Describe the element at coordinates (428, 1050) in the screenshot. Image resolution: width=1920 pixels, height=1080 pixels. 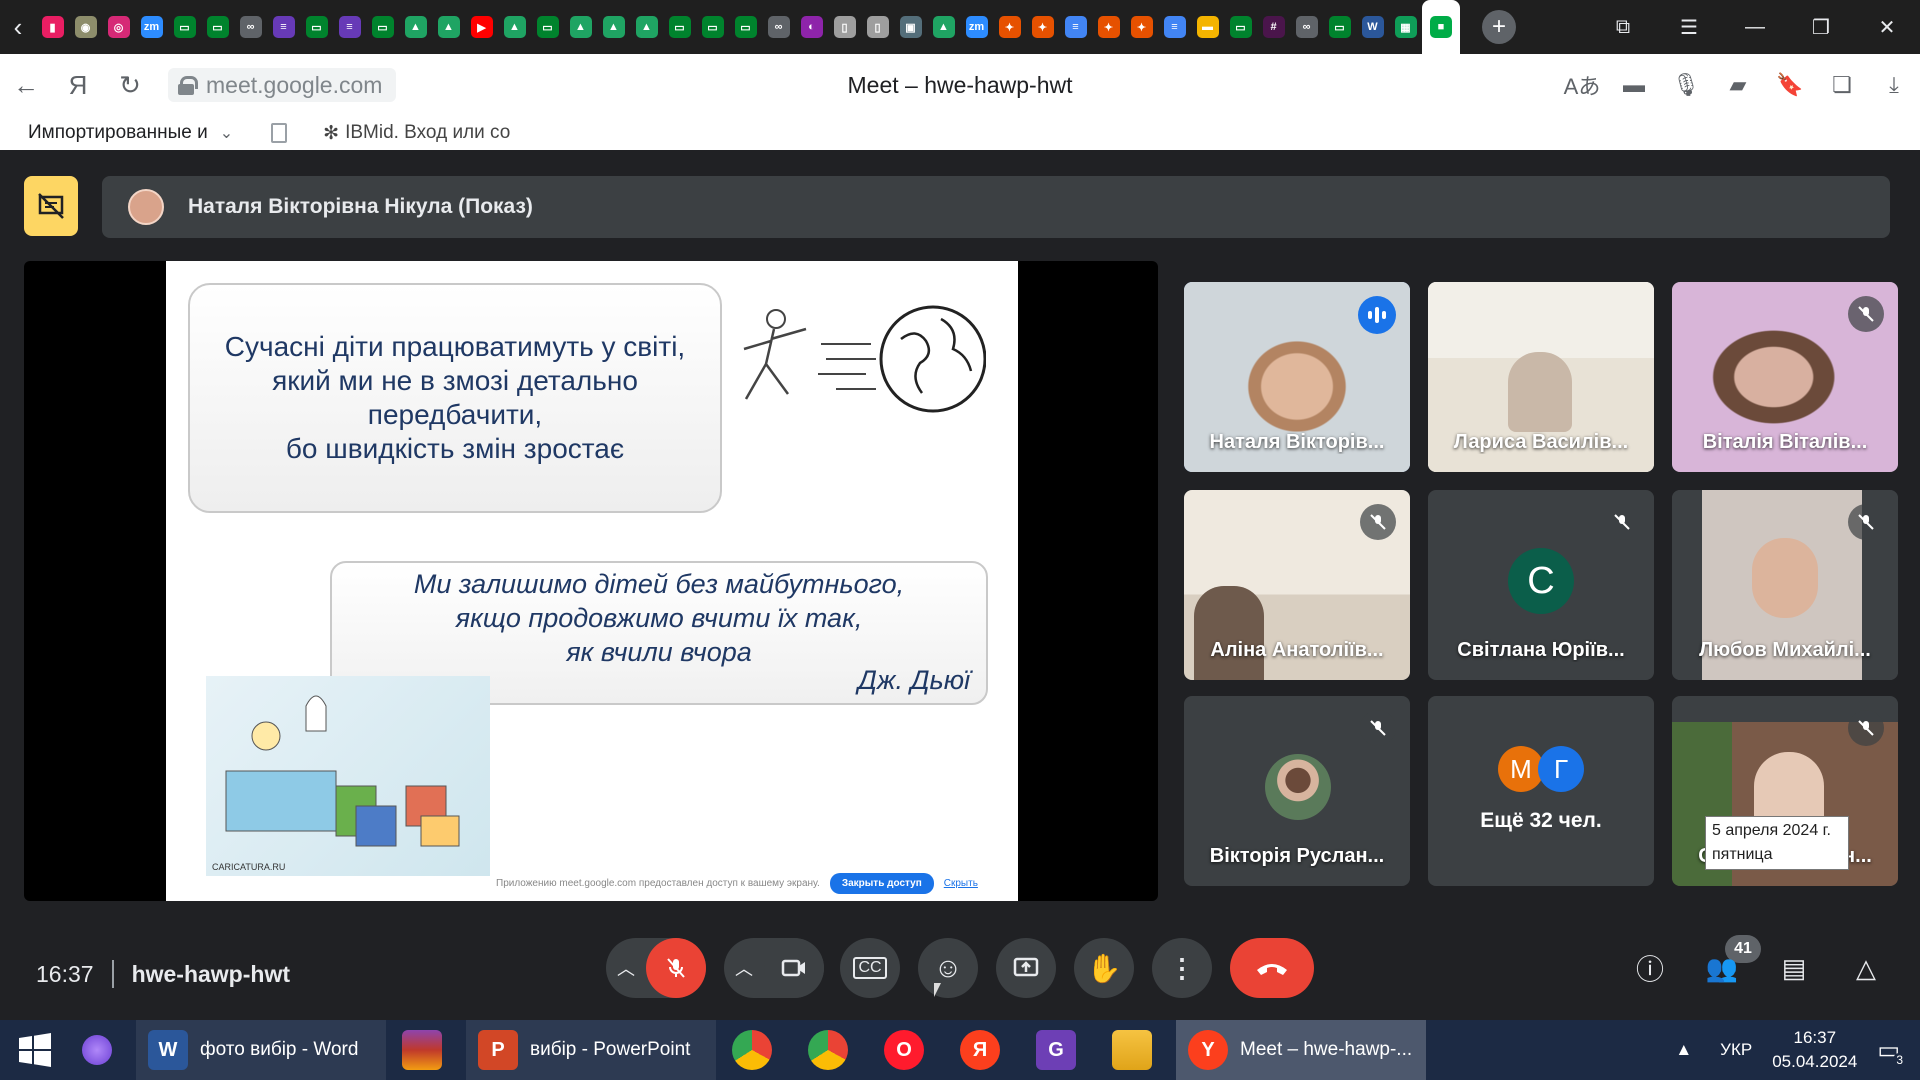
I see `taskbar-winrar` at that location.